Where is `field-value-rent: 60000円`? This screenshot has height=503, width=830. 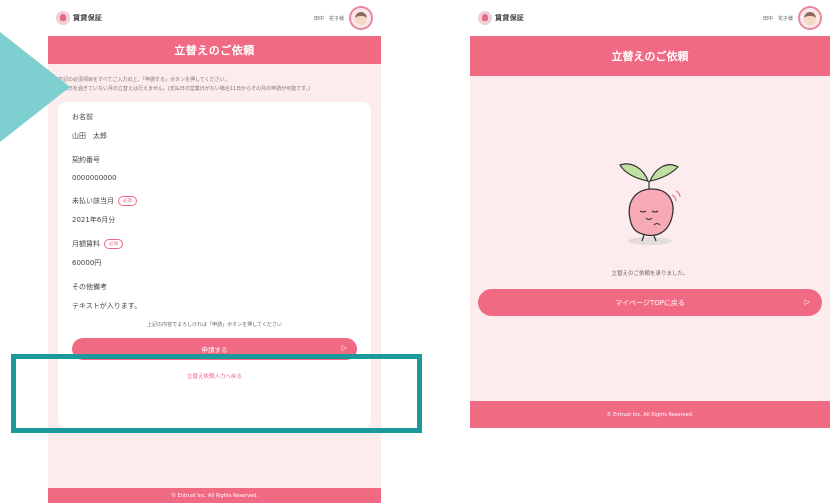 field-value-rent: 60000円 is located at coordinates (87, 263).